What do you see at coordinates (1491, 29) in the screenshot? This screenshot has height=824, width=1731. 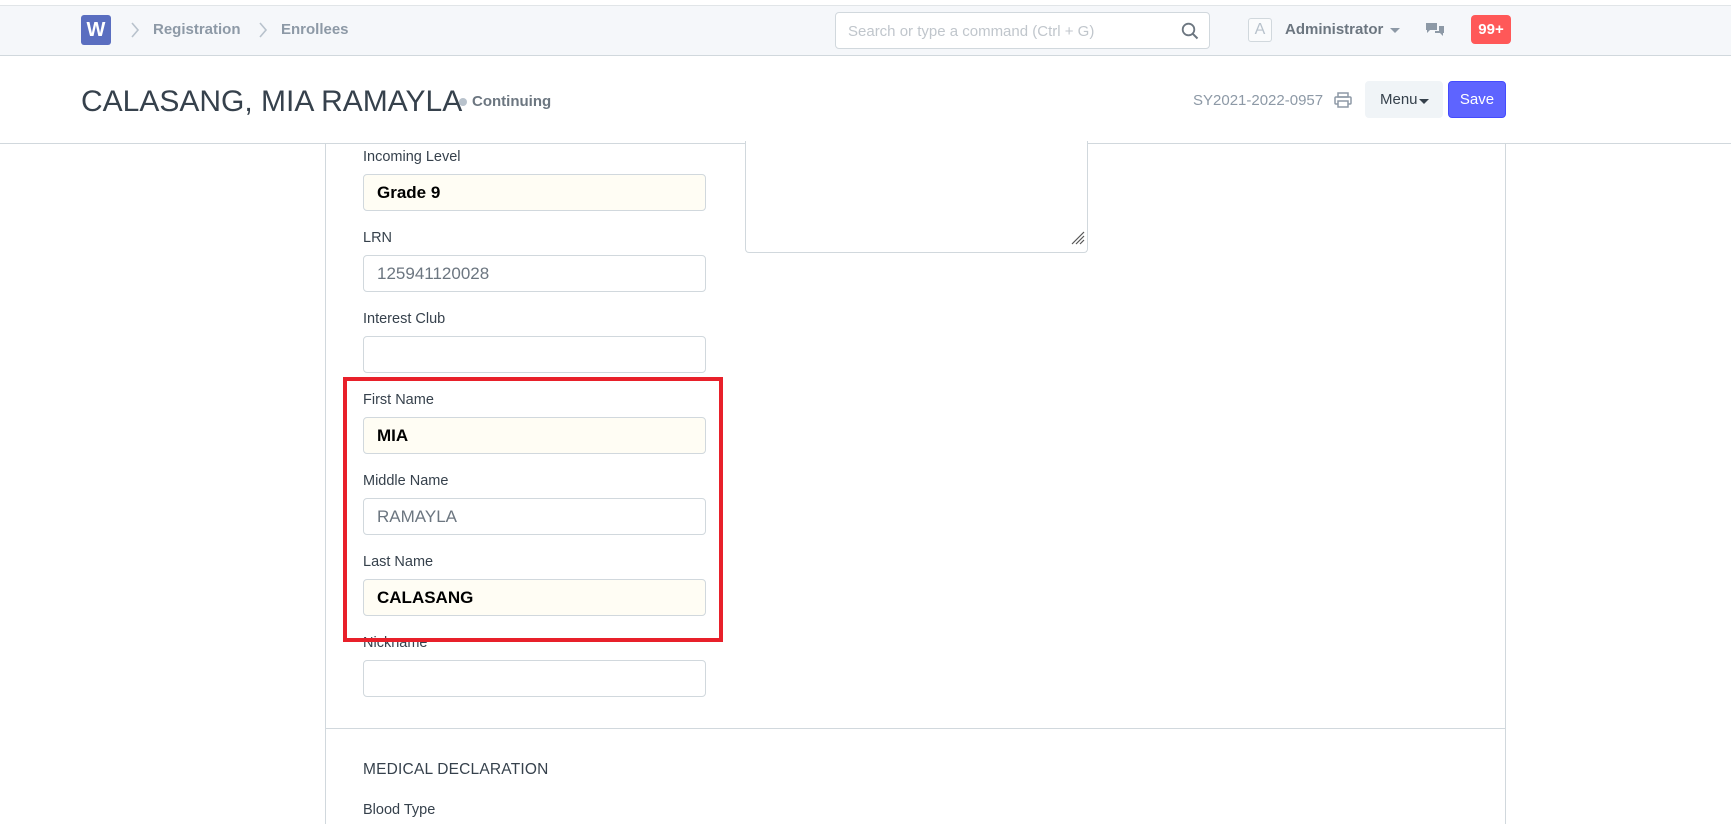 I see `notification-badge: 99+` at bounding box center [1491, 29].